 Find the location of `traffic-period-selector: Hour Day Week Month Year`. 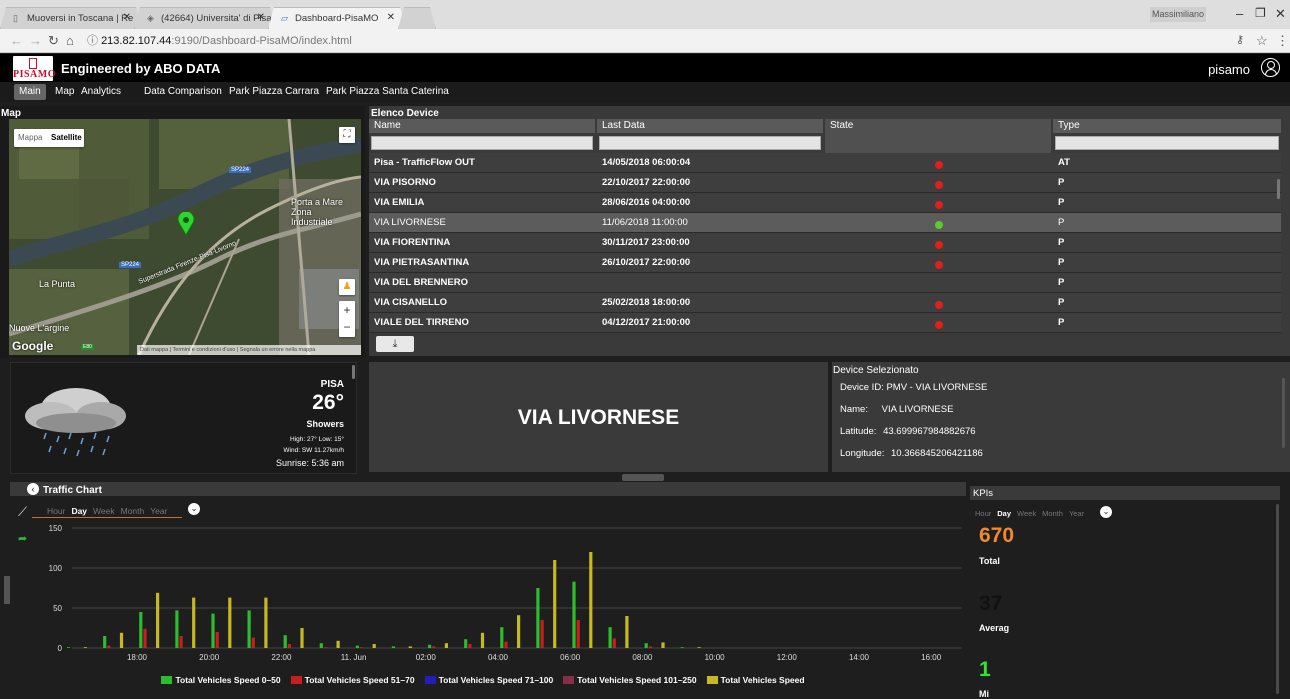

traffic-period-selector: Hour Day Week Month Year is located at coordinates (110, 511).